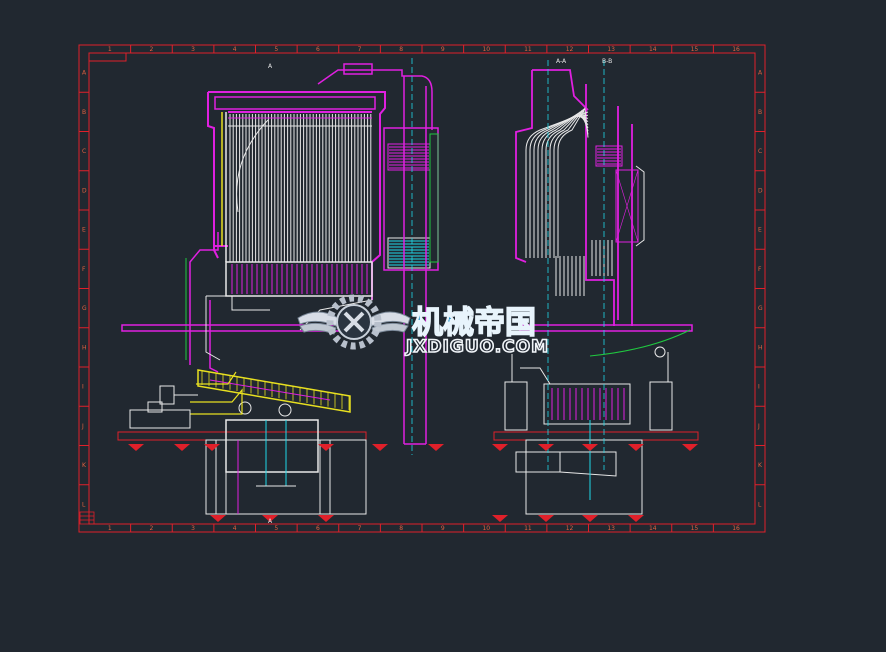 This screenshot has height=652, width=886. I want to click on title-block, so click(87, 518).